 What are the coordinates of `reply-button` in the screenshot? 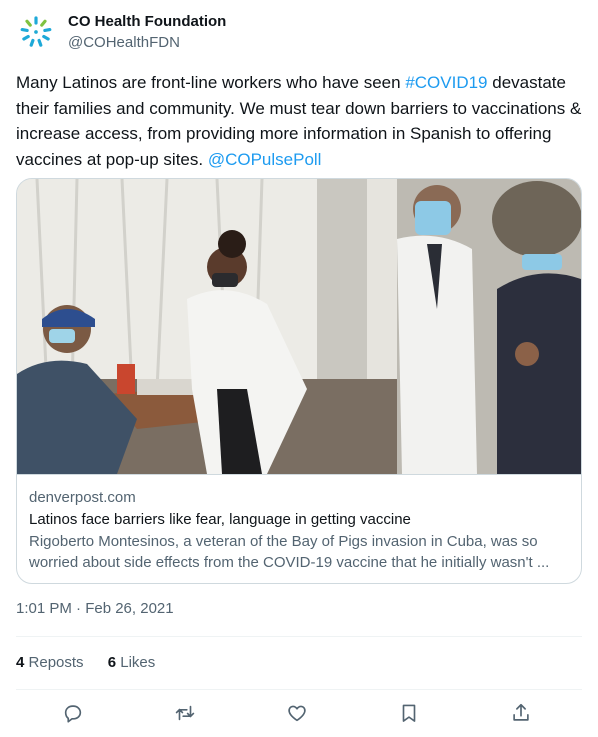 It's located at (74, 714).